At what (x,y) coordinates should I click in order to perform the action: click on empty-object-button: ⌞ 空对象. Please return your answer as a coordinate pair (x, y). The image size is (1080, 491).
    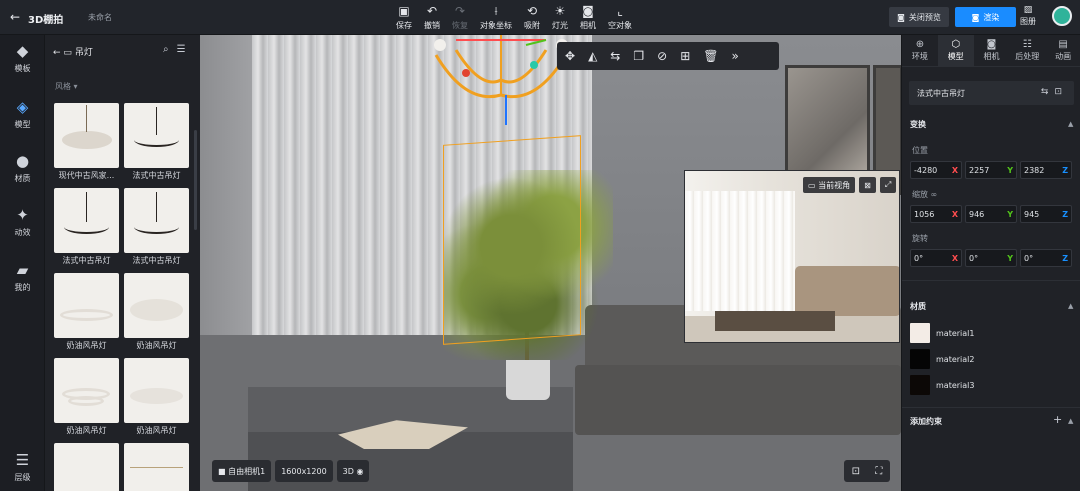
    Looking at the image, I should click on (620, 18).